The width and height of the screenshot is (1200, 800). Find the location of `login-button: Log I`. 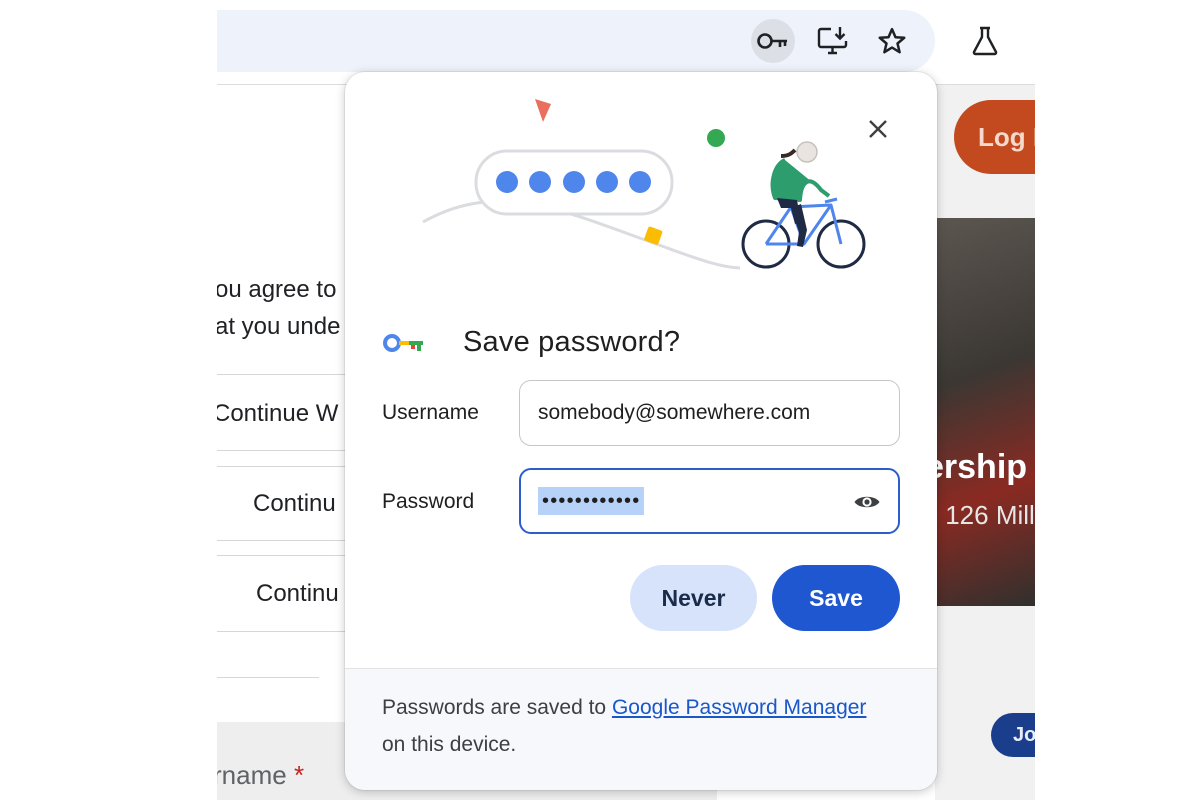

login-button: Log I is located at coordinates (994, 137).